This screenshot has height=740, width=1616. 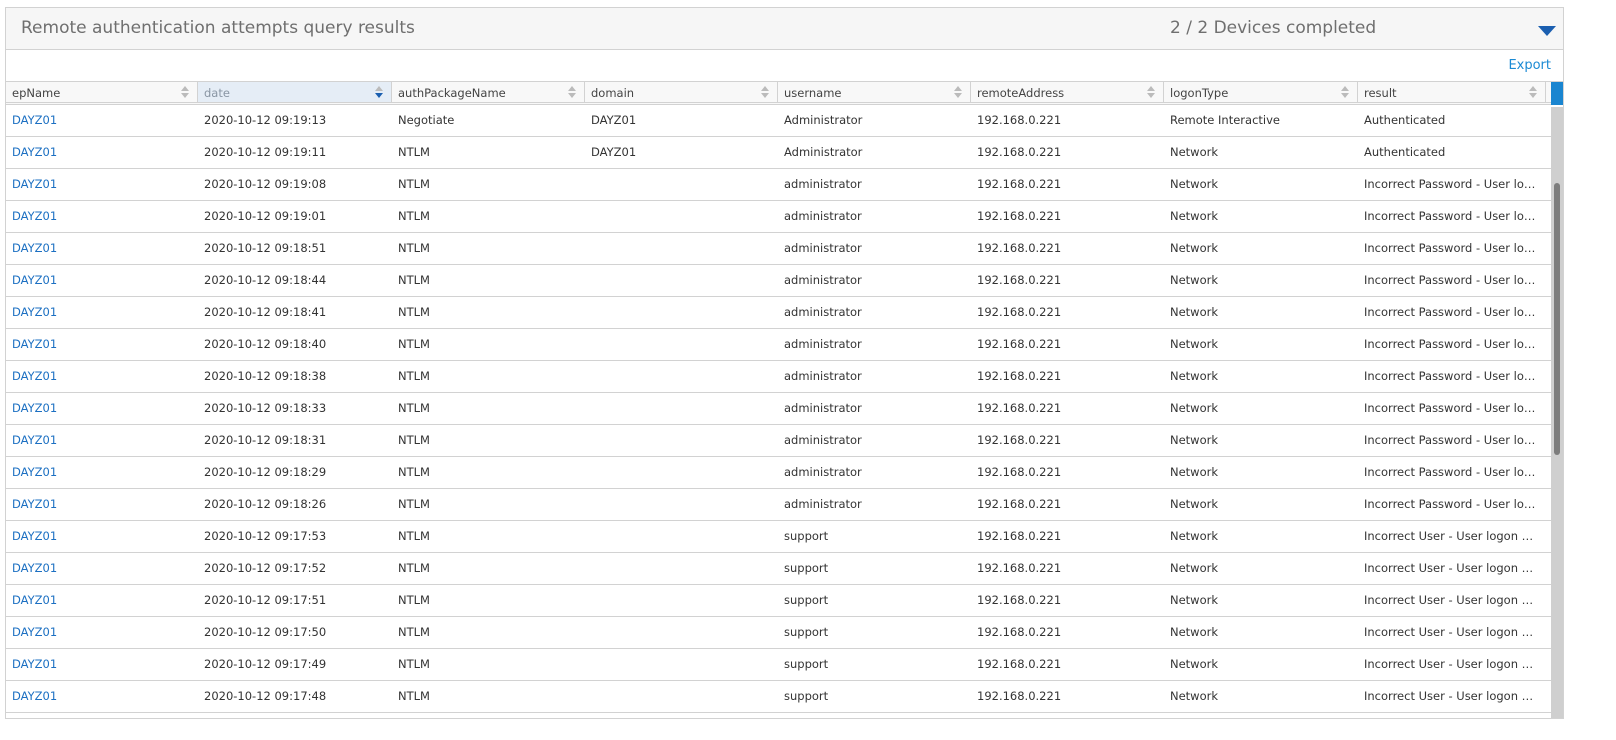 What do you see at coordinates (265, 664) in the screenshot?
I see `cell-date: 2020-10-12 09:17:49` at bounding box center [265, 664].